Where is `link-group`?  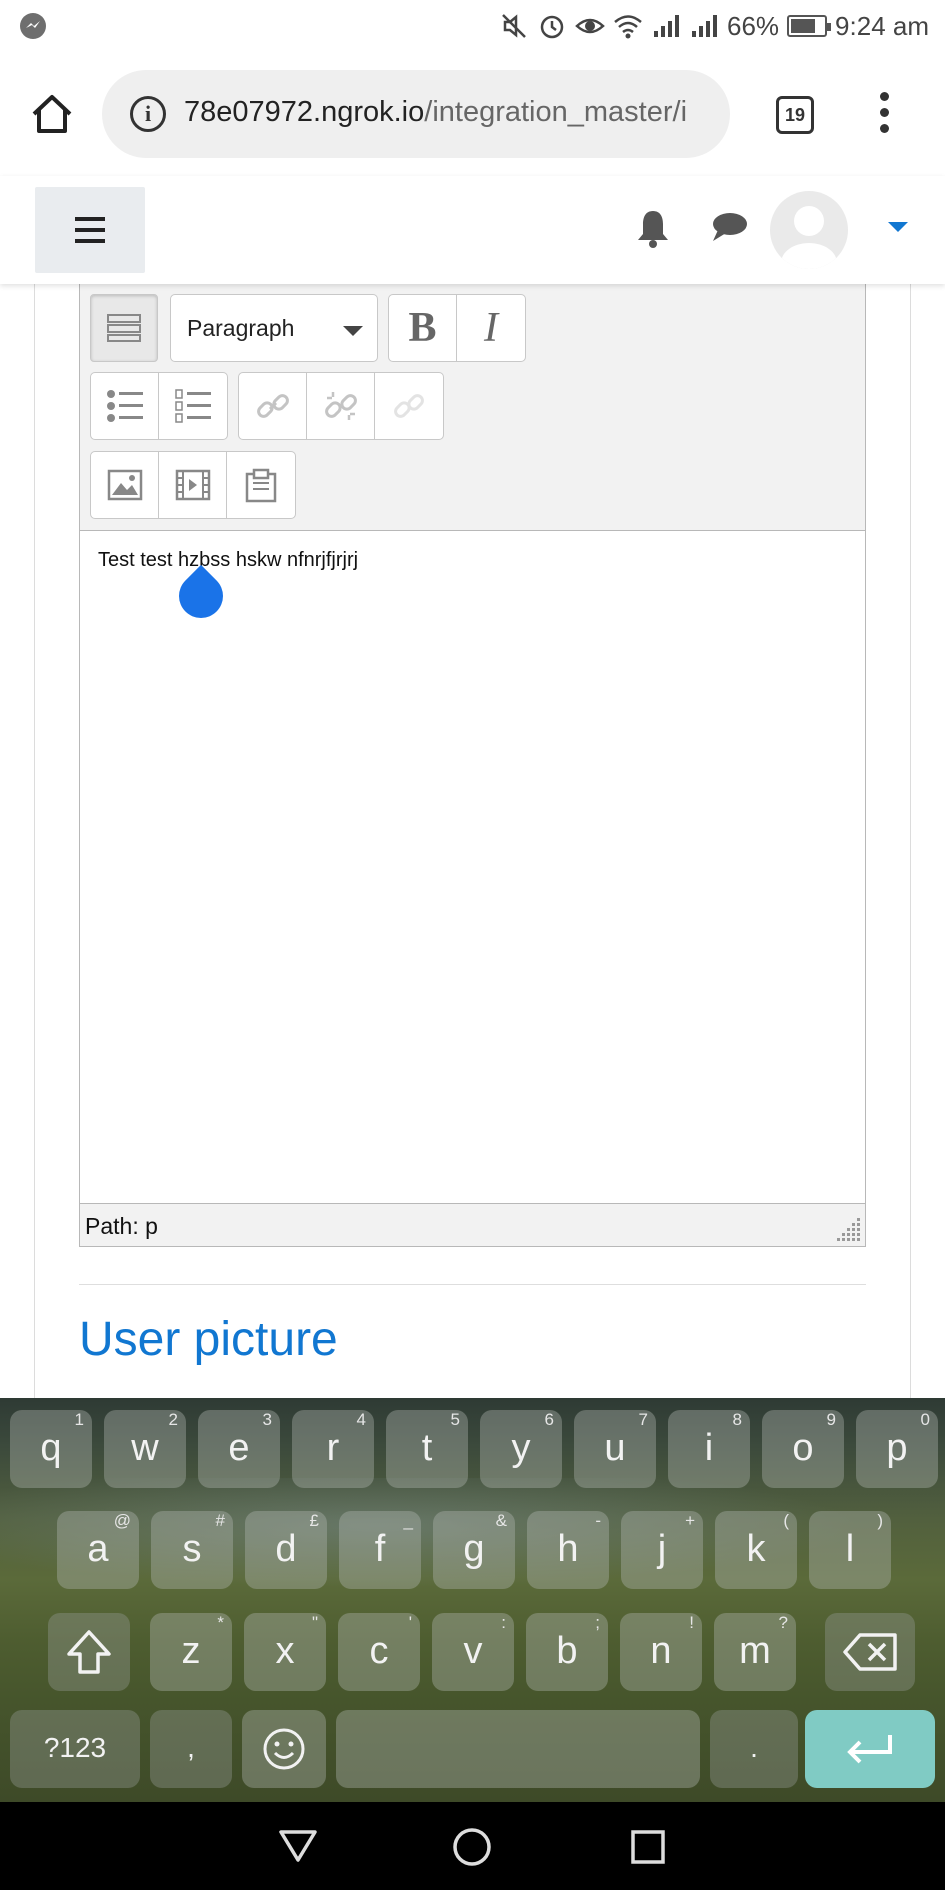
link-group is located at coordinates (341, 406).